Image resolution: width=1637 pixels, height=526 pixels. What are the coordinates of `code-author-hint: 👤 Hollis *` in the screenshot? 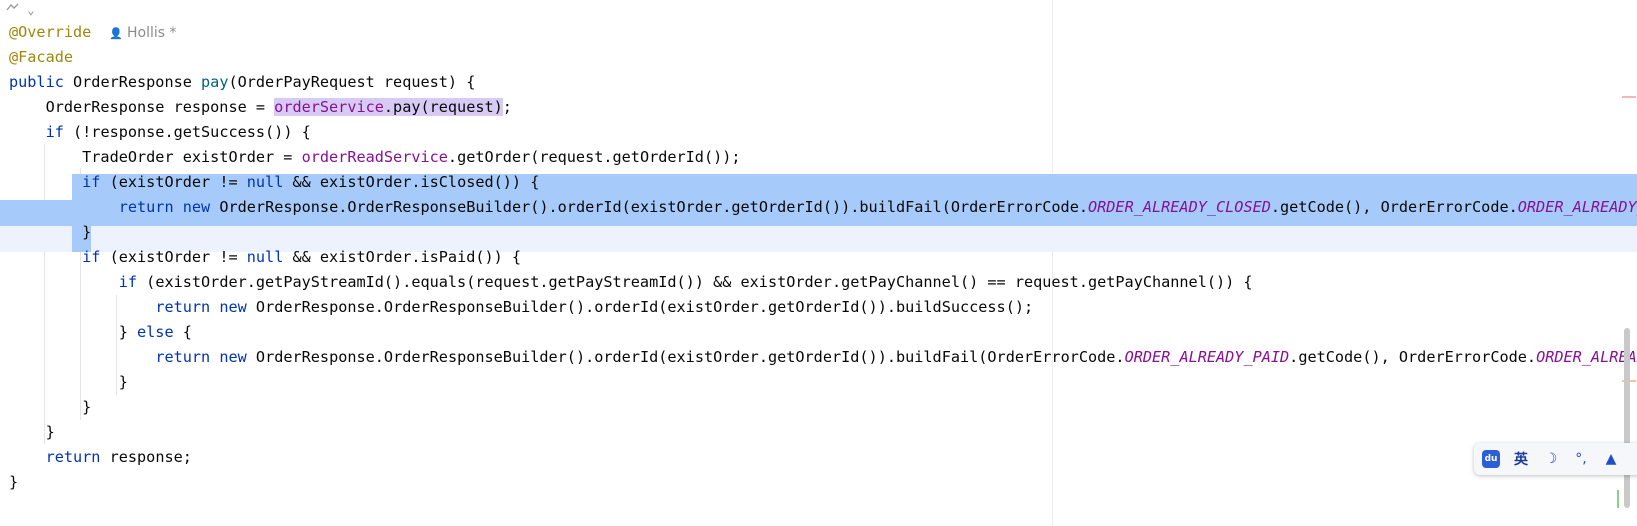 It's located at (142, 33).